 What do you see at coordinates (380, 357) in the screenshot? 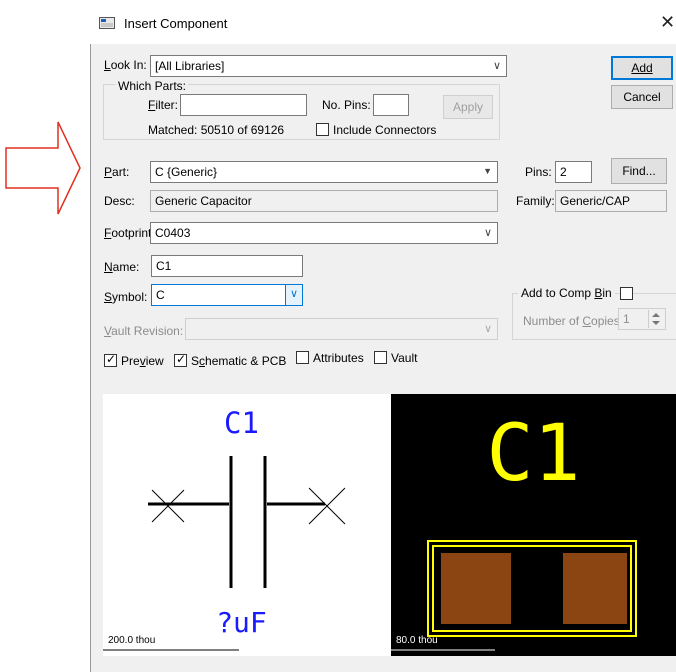
I see `vault-checkbox` at bounding box center [380, 357].